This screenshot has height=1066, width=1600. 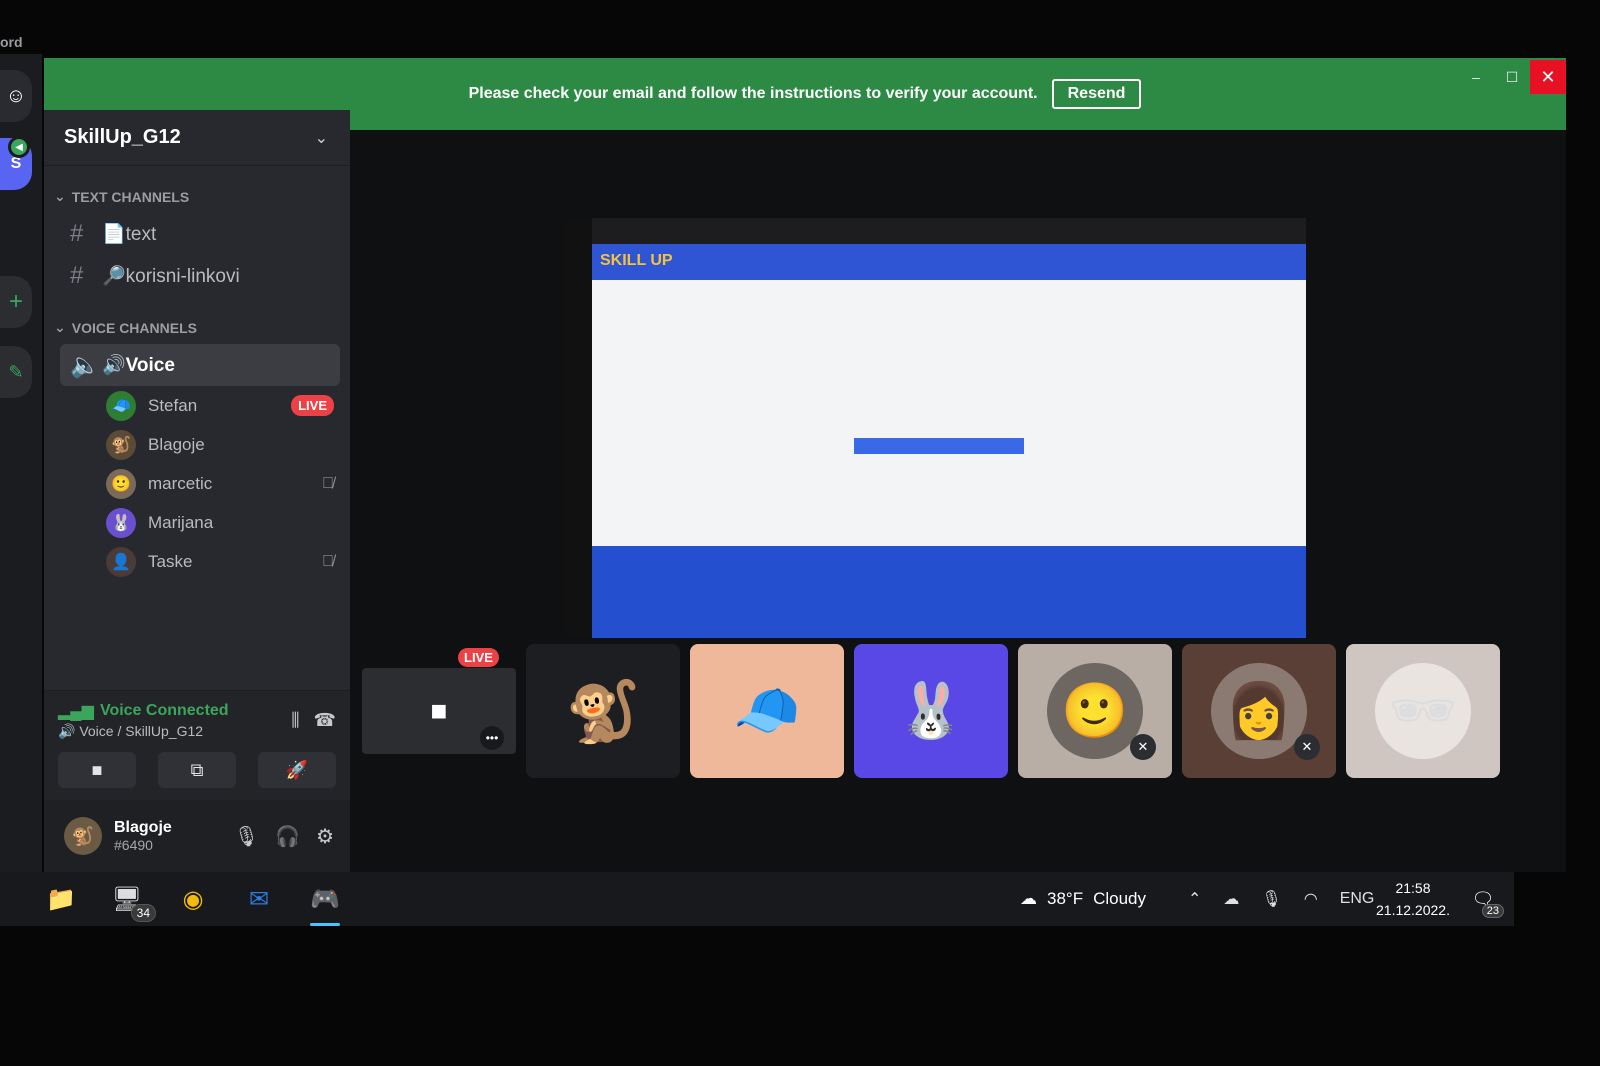 I want to click on signal-icon: ▂▄▆, so click(x=76, y=711).